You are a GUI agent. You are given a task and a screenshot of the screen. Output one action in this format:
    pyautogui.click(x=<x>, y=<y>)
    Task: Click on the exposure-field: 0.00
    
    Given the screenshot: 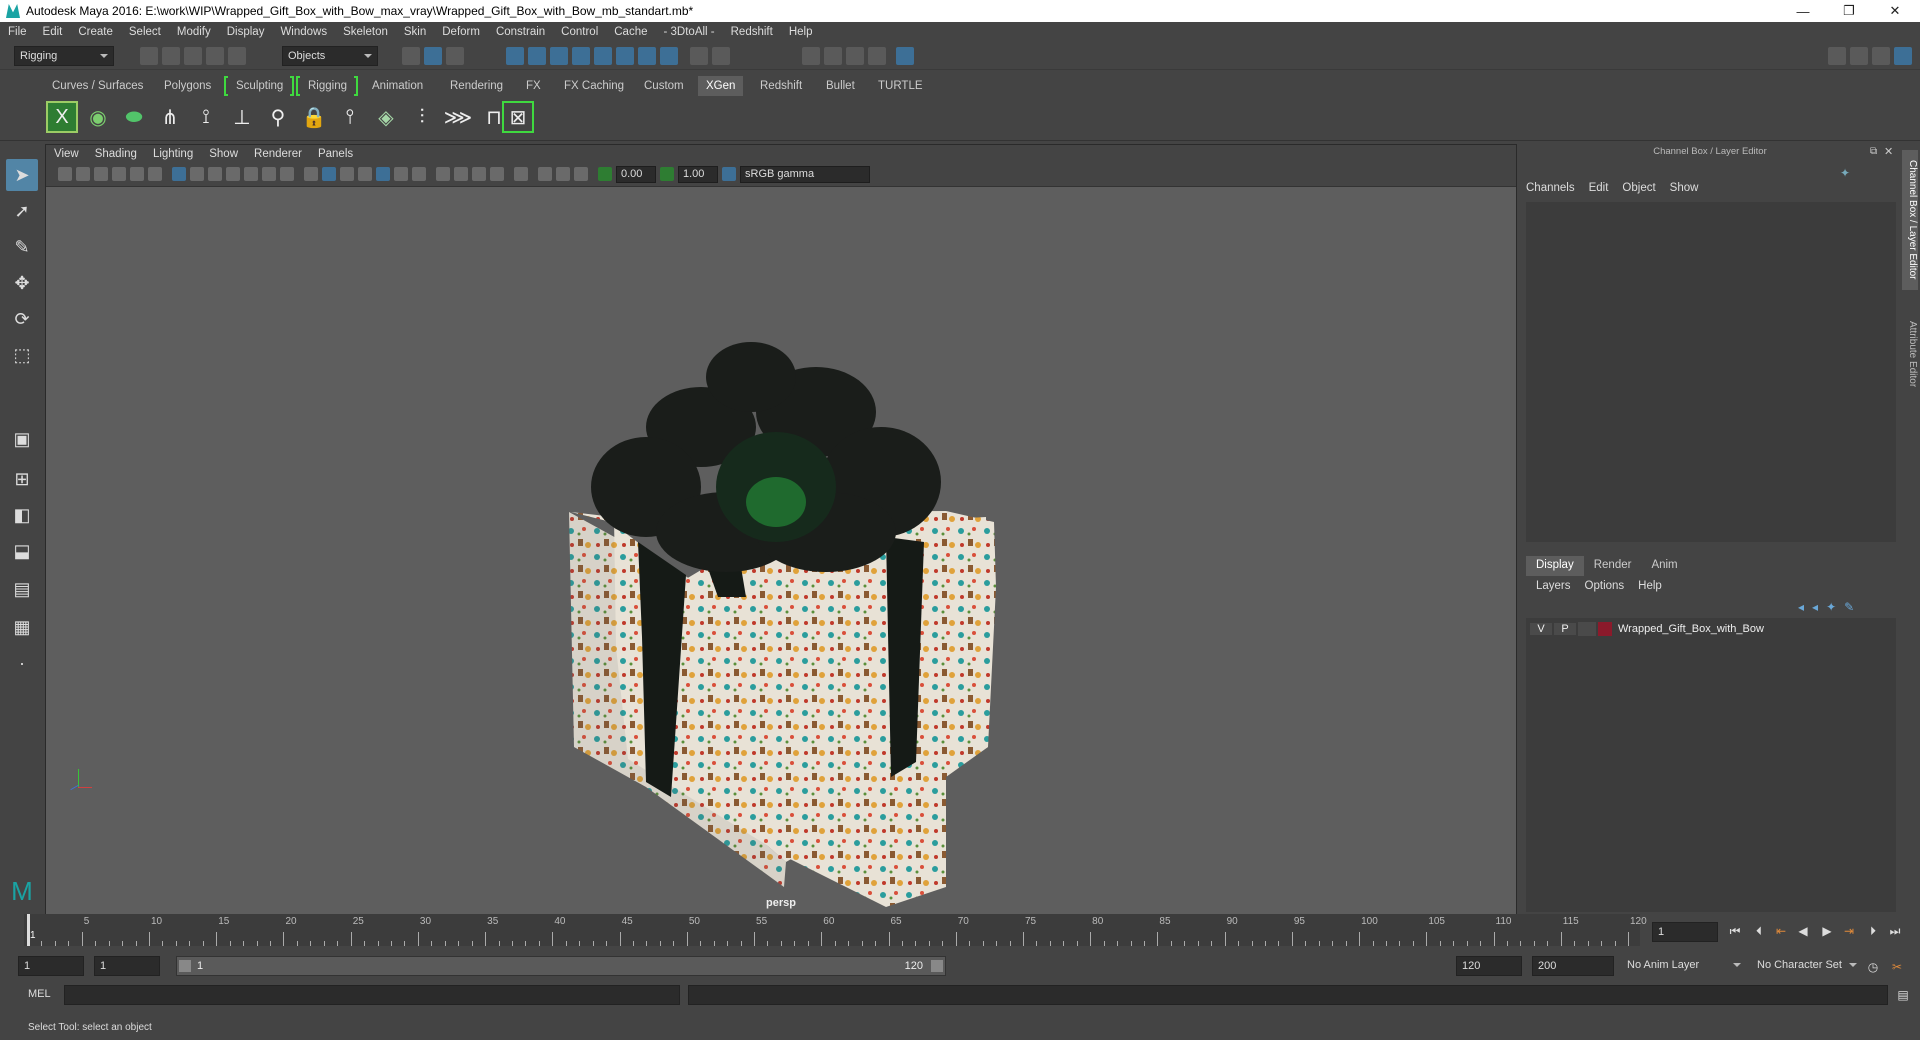 What is the action you would take?
    pyautogui.click(x=636, y=174)
    